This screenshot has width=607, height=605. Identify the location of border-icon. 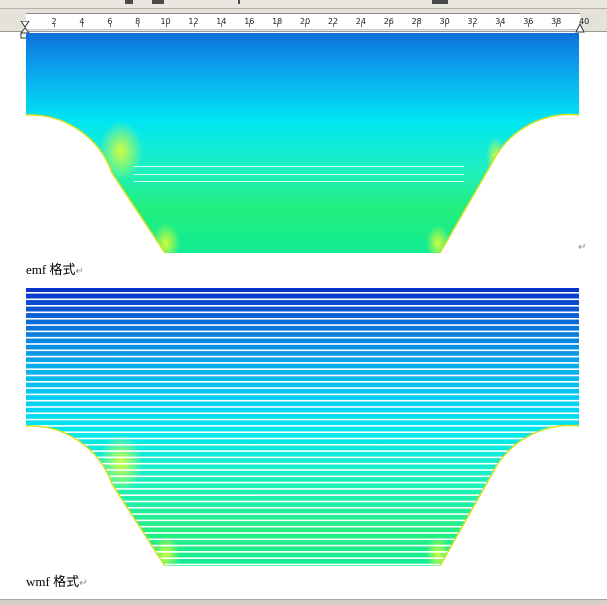
(158, 2).